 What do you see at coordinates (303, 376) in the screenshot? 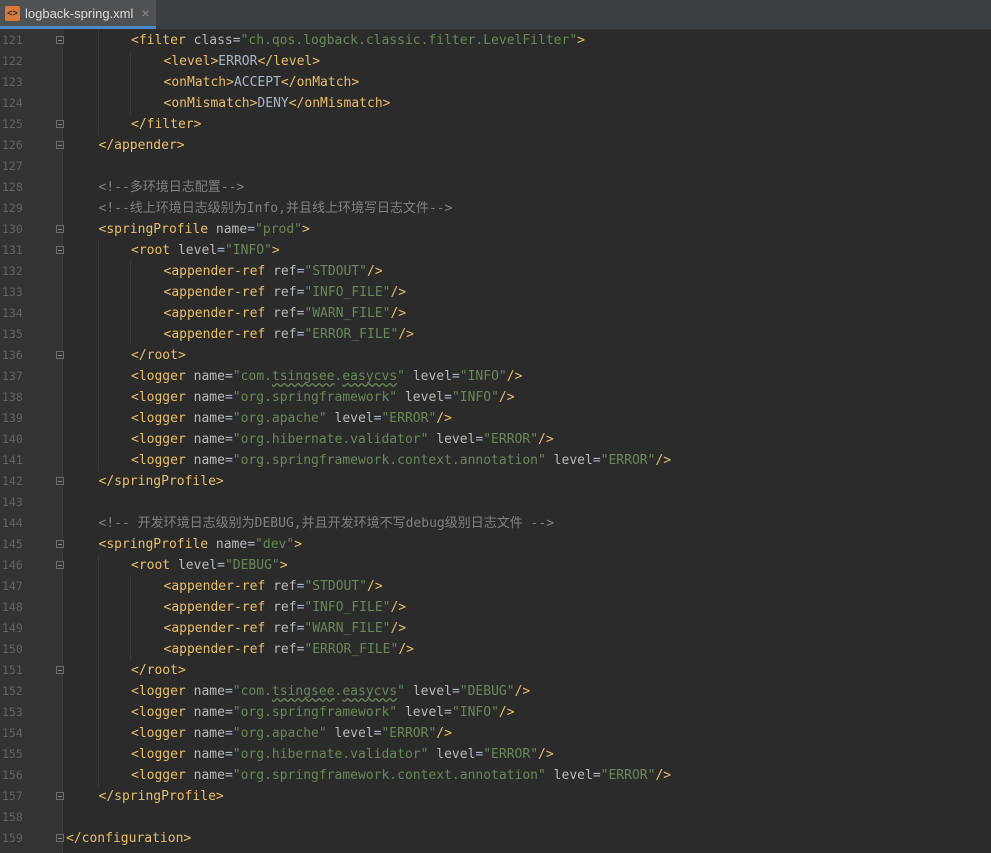
I see `code-token: tsingsee` at bounding box center [303, 376].